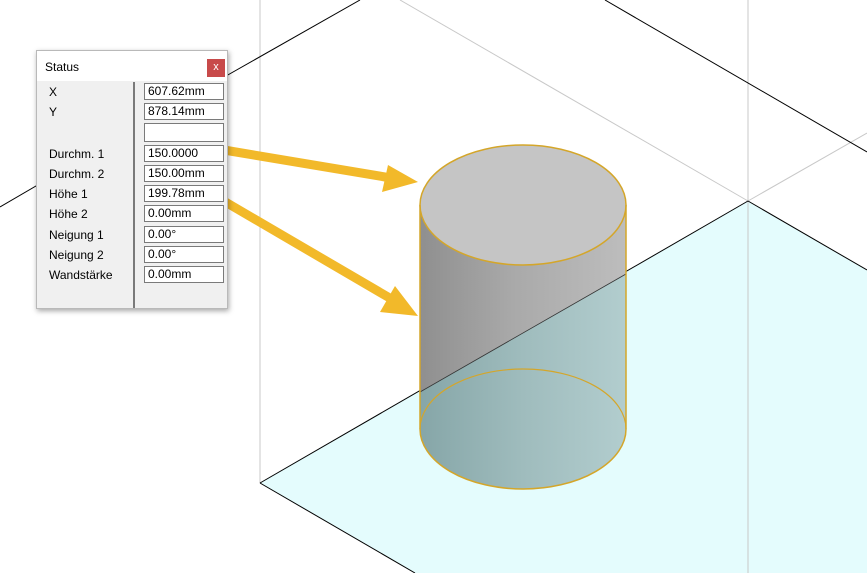 This screenshot has width=867, height=573. Describe the element at coordinates (184, 111) in the screenshot. I see `field-y: 878.14mm` at that location.